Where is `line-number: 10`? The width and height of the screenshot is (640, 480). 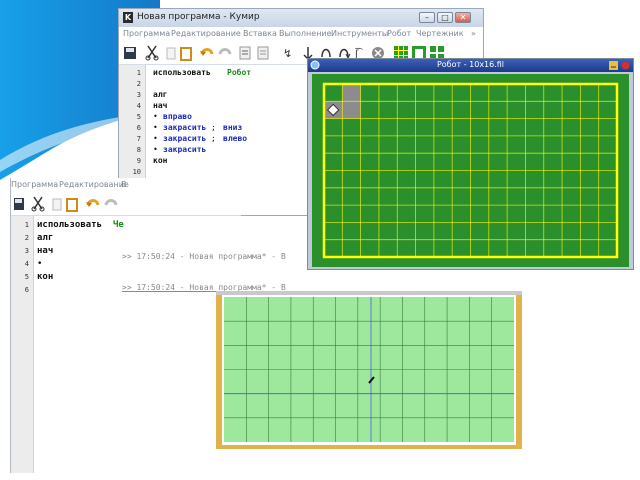 line-number: 10 is located at coordinates (136, 172).